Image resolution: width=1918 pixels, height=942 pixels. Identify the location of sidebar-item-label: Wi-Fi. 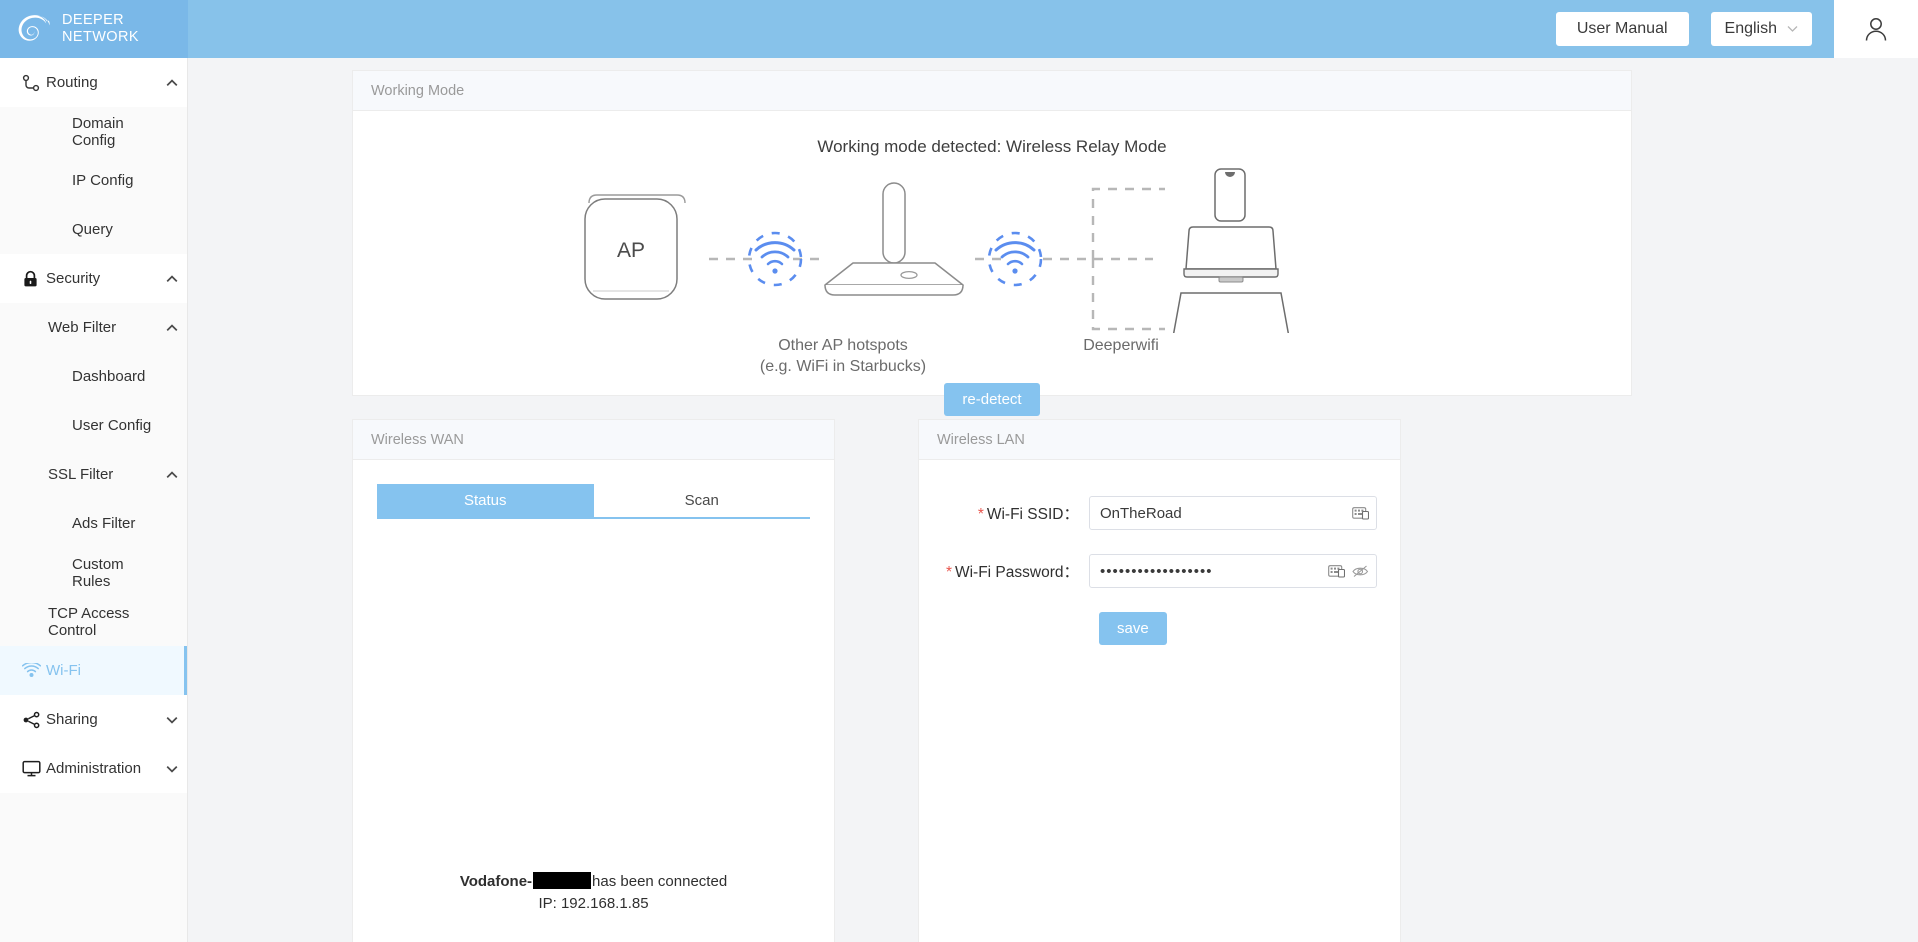
(63, 670).